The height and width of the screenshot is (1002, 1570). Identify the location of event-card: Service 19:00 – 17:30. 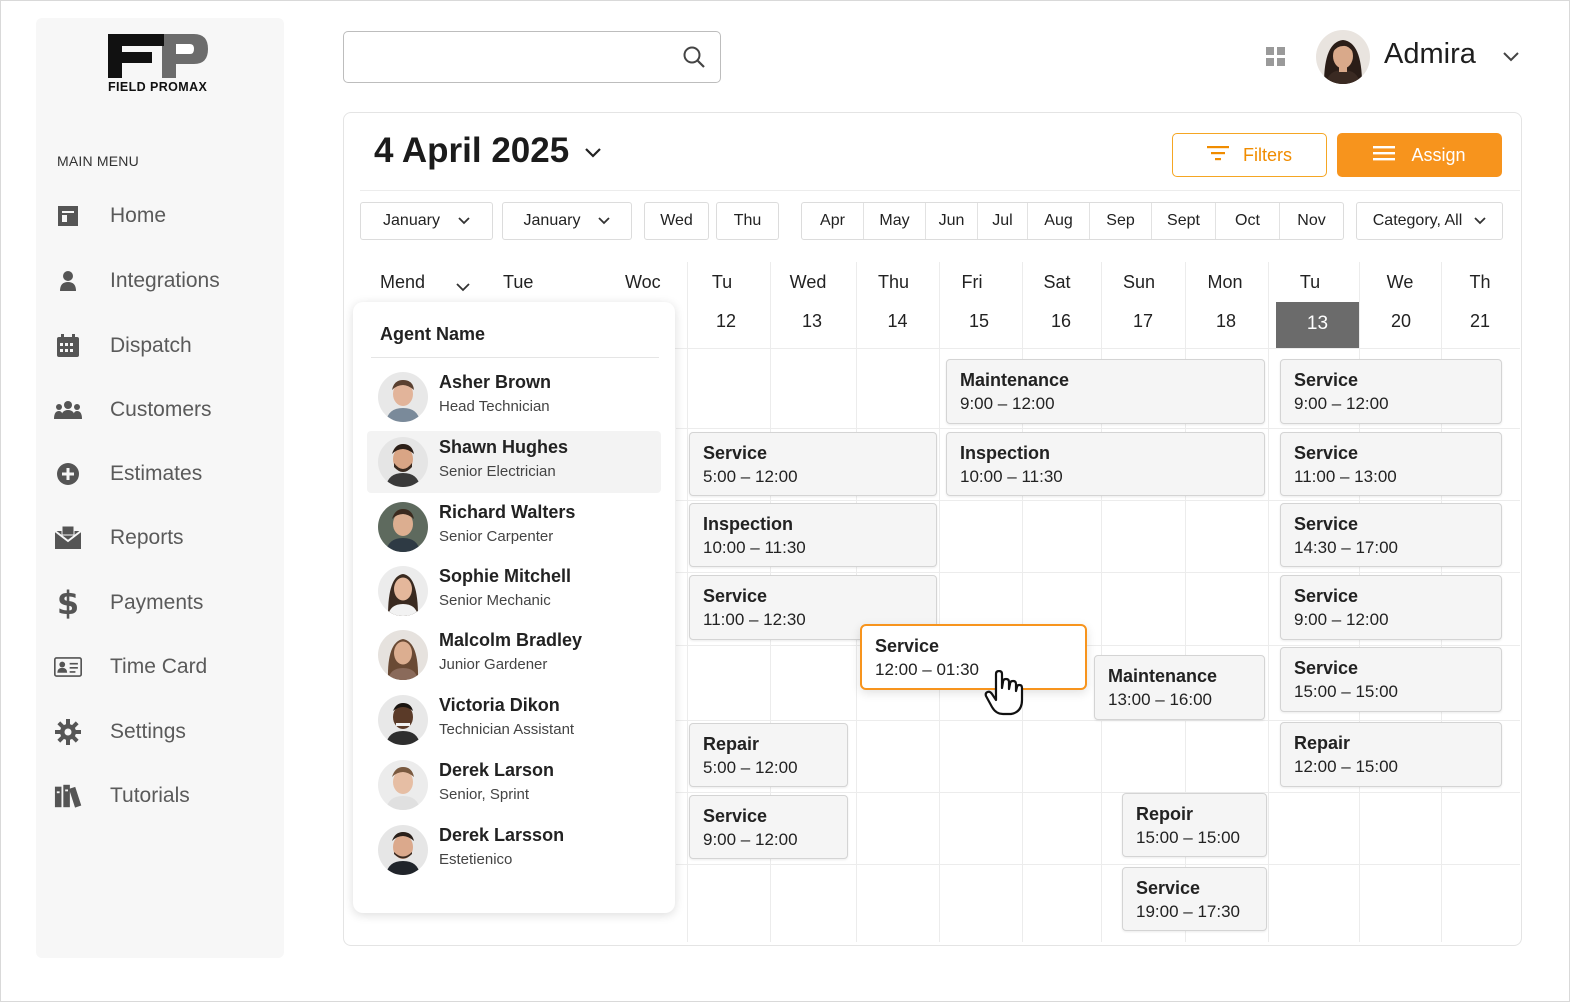
(1194, 899).